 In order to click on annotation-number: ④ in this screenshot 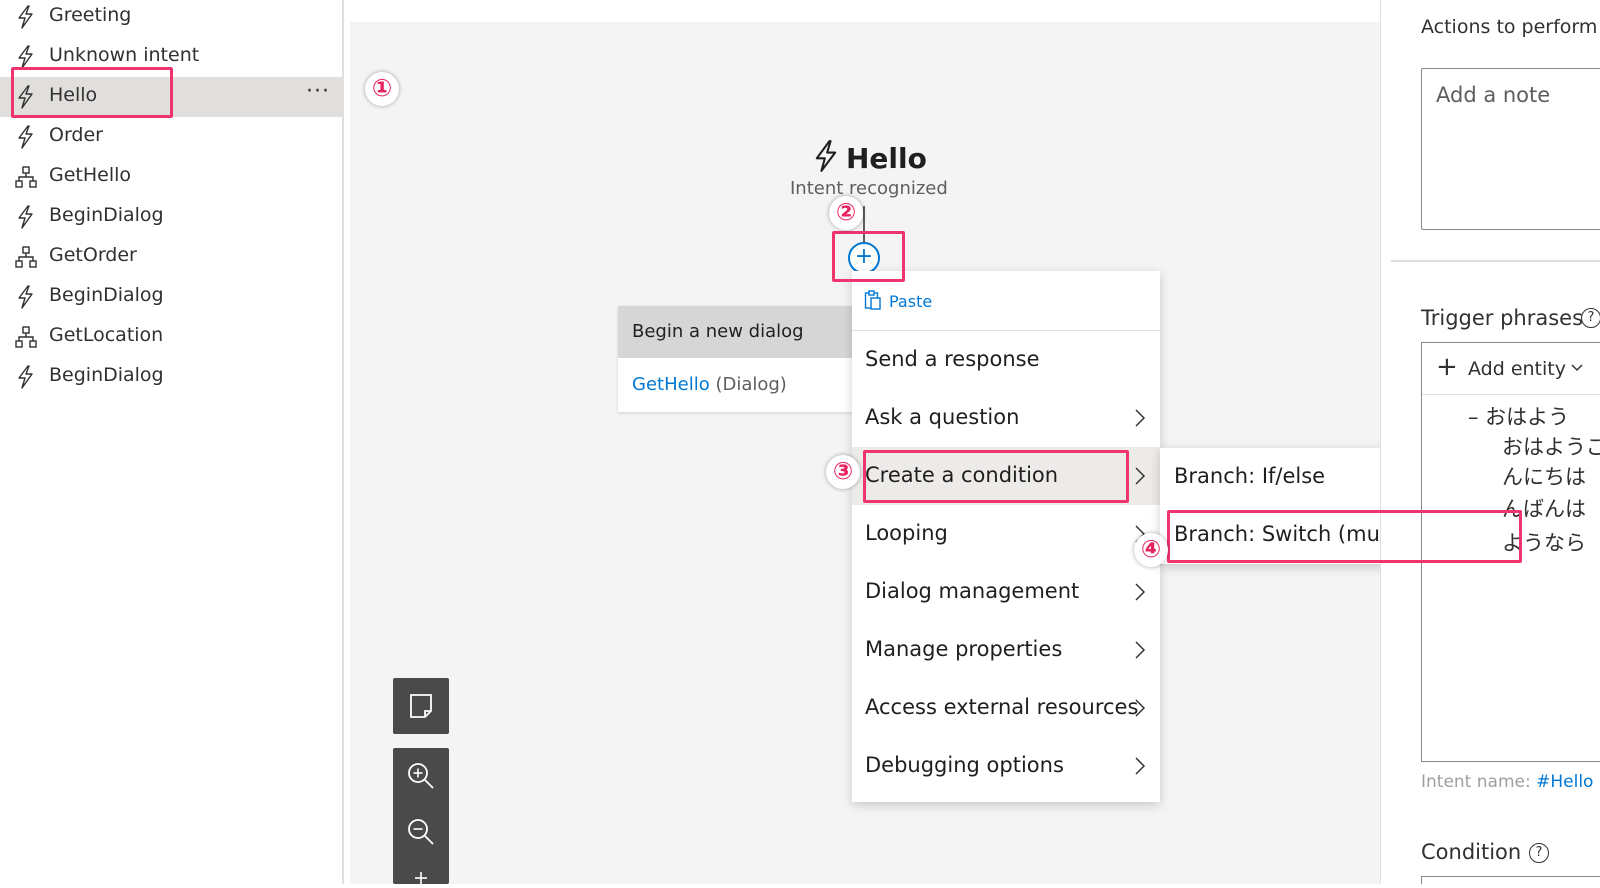, I will do `click(1151, 549)`.